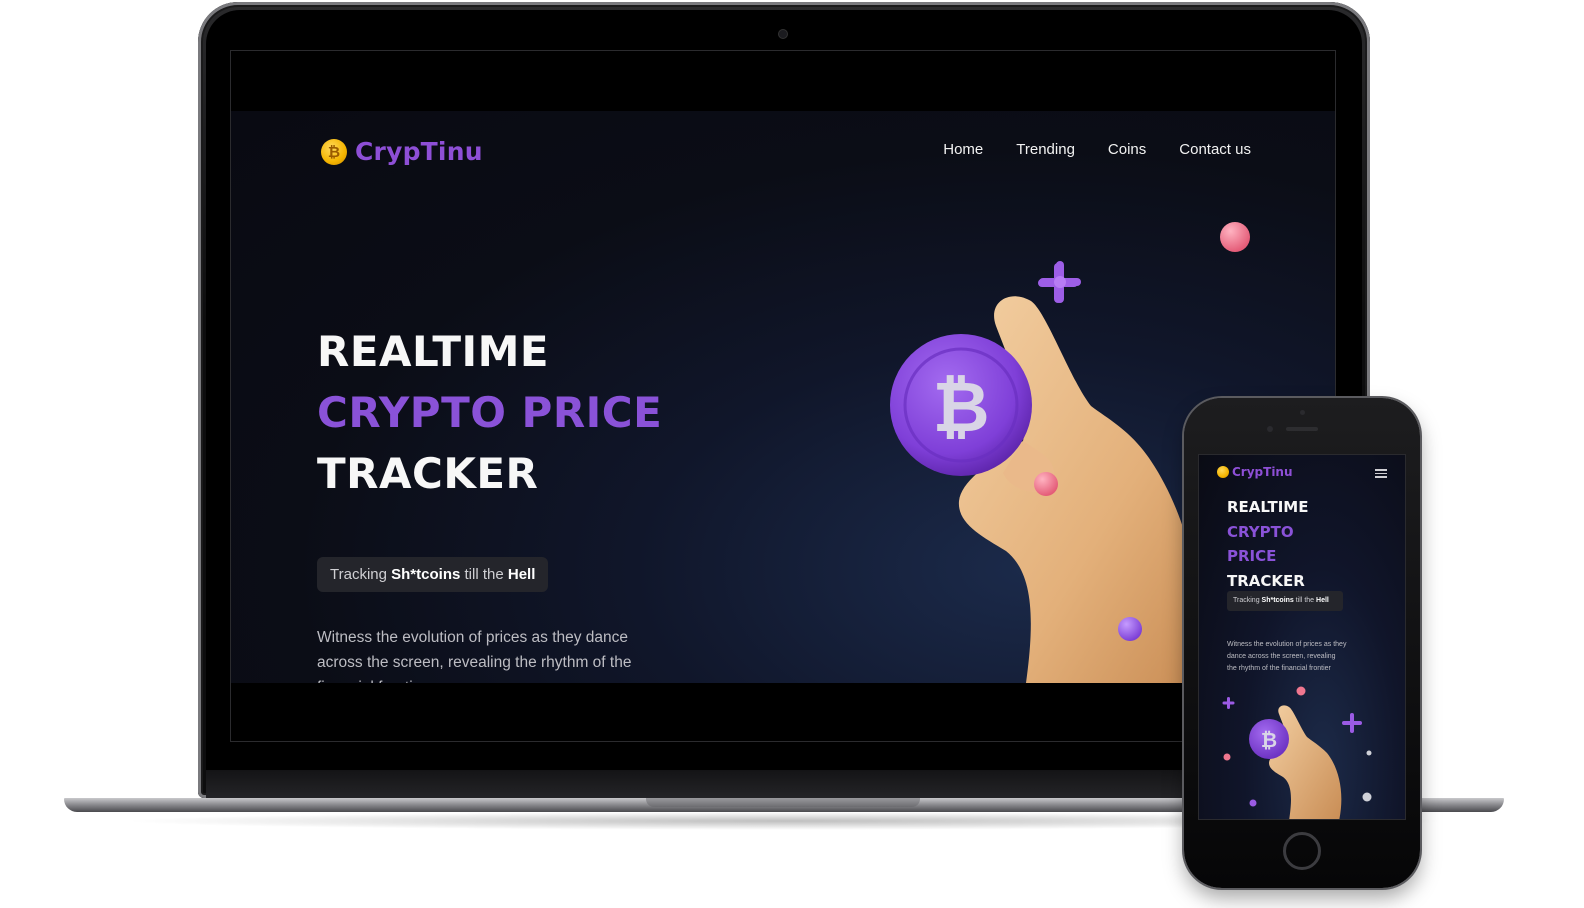 Image resolution: width=1584 pixels, height=908 pixels. What do you see at coordinates (1060, 284) in the screenshot?
I see `sparkle-small-icon` at bounding box center [1060, 284].